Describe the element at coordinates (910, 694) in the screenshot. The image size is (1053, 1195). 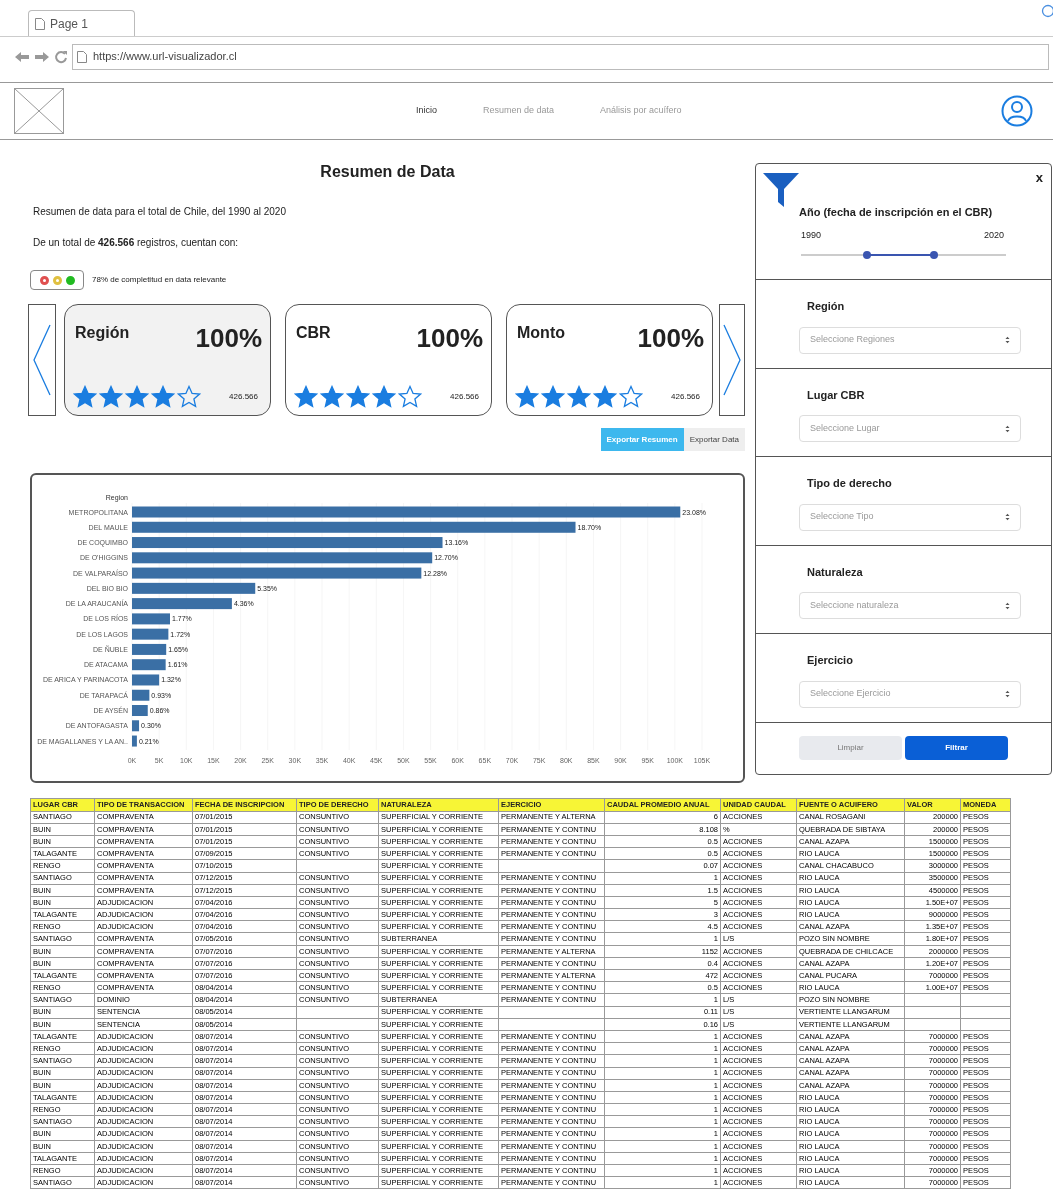
I see `select-field: Seleccione Ejercicio` at that location.